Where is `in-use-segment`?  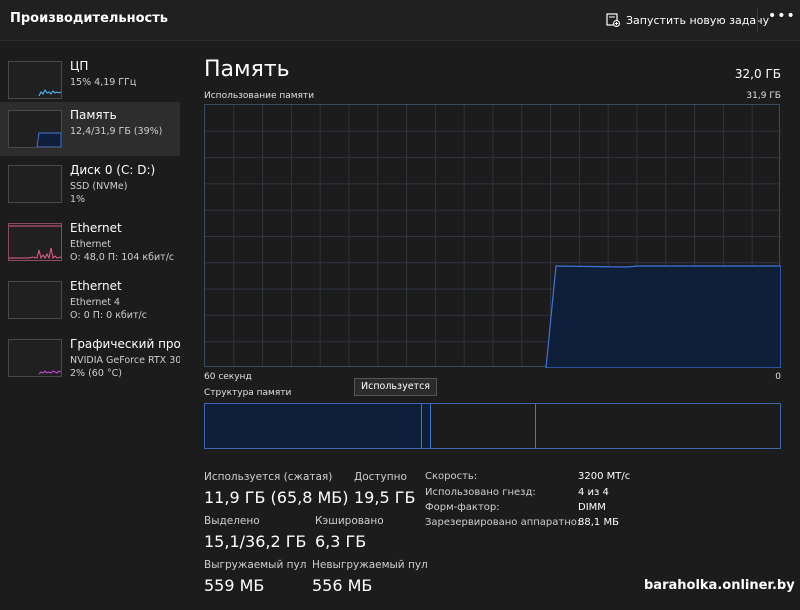
in-use-segment is located at coordinates (313, 426).